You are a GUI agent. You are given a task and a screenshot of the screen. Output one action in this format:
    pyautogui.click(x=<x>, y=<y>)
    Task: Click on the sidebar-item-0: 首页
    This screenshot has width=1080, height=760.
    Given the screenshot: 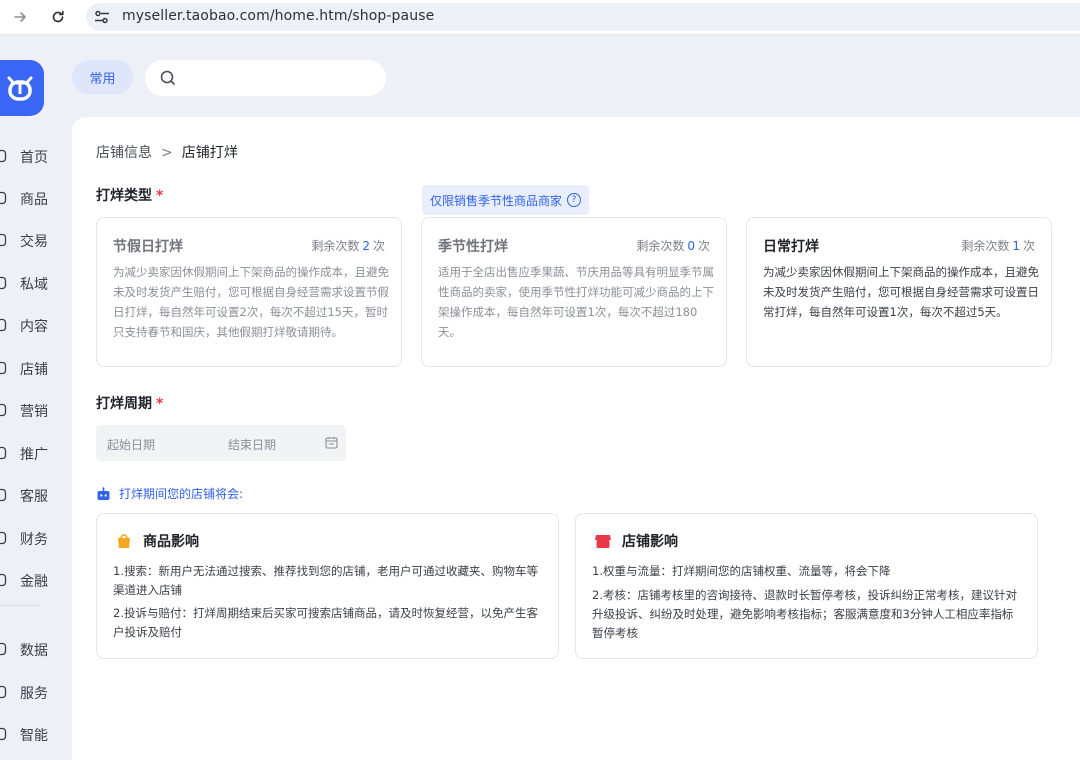 What is the action you would take?
    pyautogui.click(x=36, y=157)
    